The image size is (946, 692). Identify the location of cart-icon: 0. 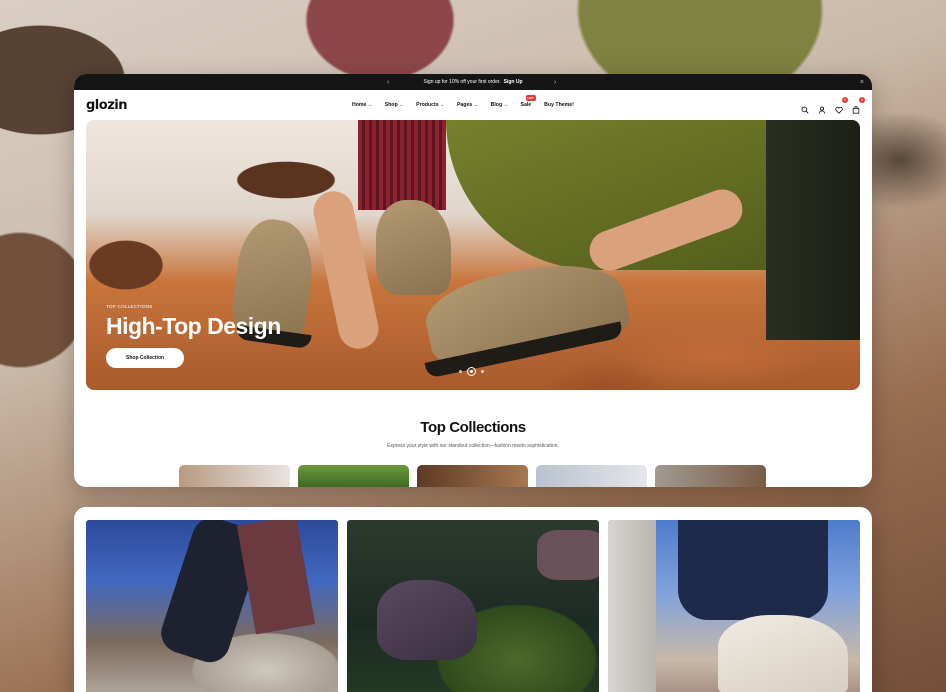
(858, 105).